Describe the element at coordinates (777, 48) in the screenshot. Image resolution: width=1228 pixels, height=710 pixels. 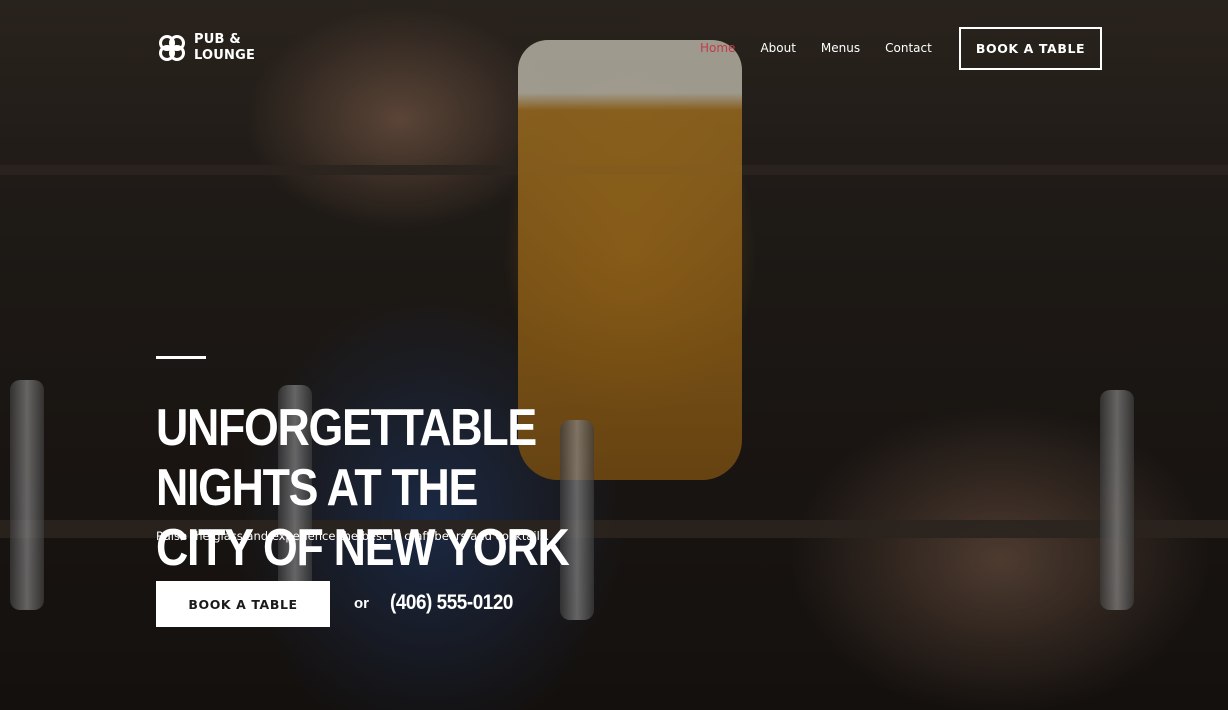
I see `nav-item-about: About` at that location.